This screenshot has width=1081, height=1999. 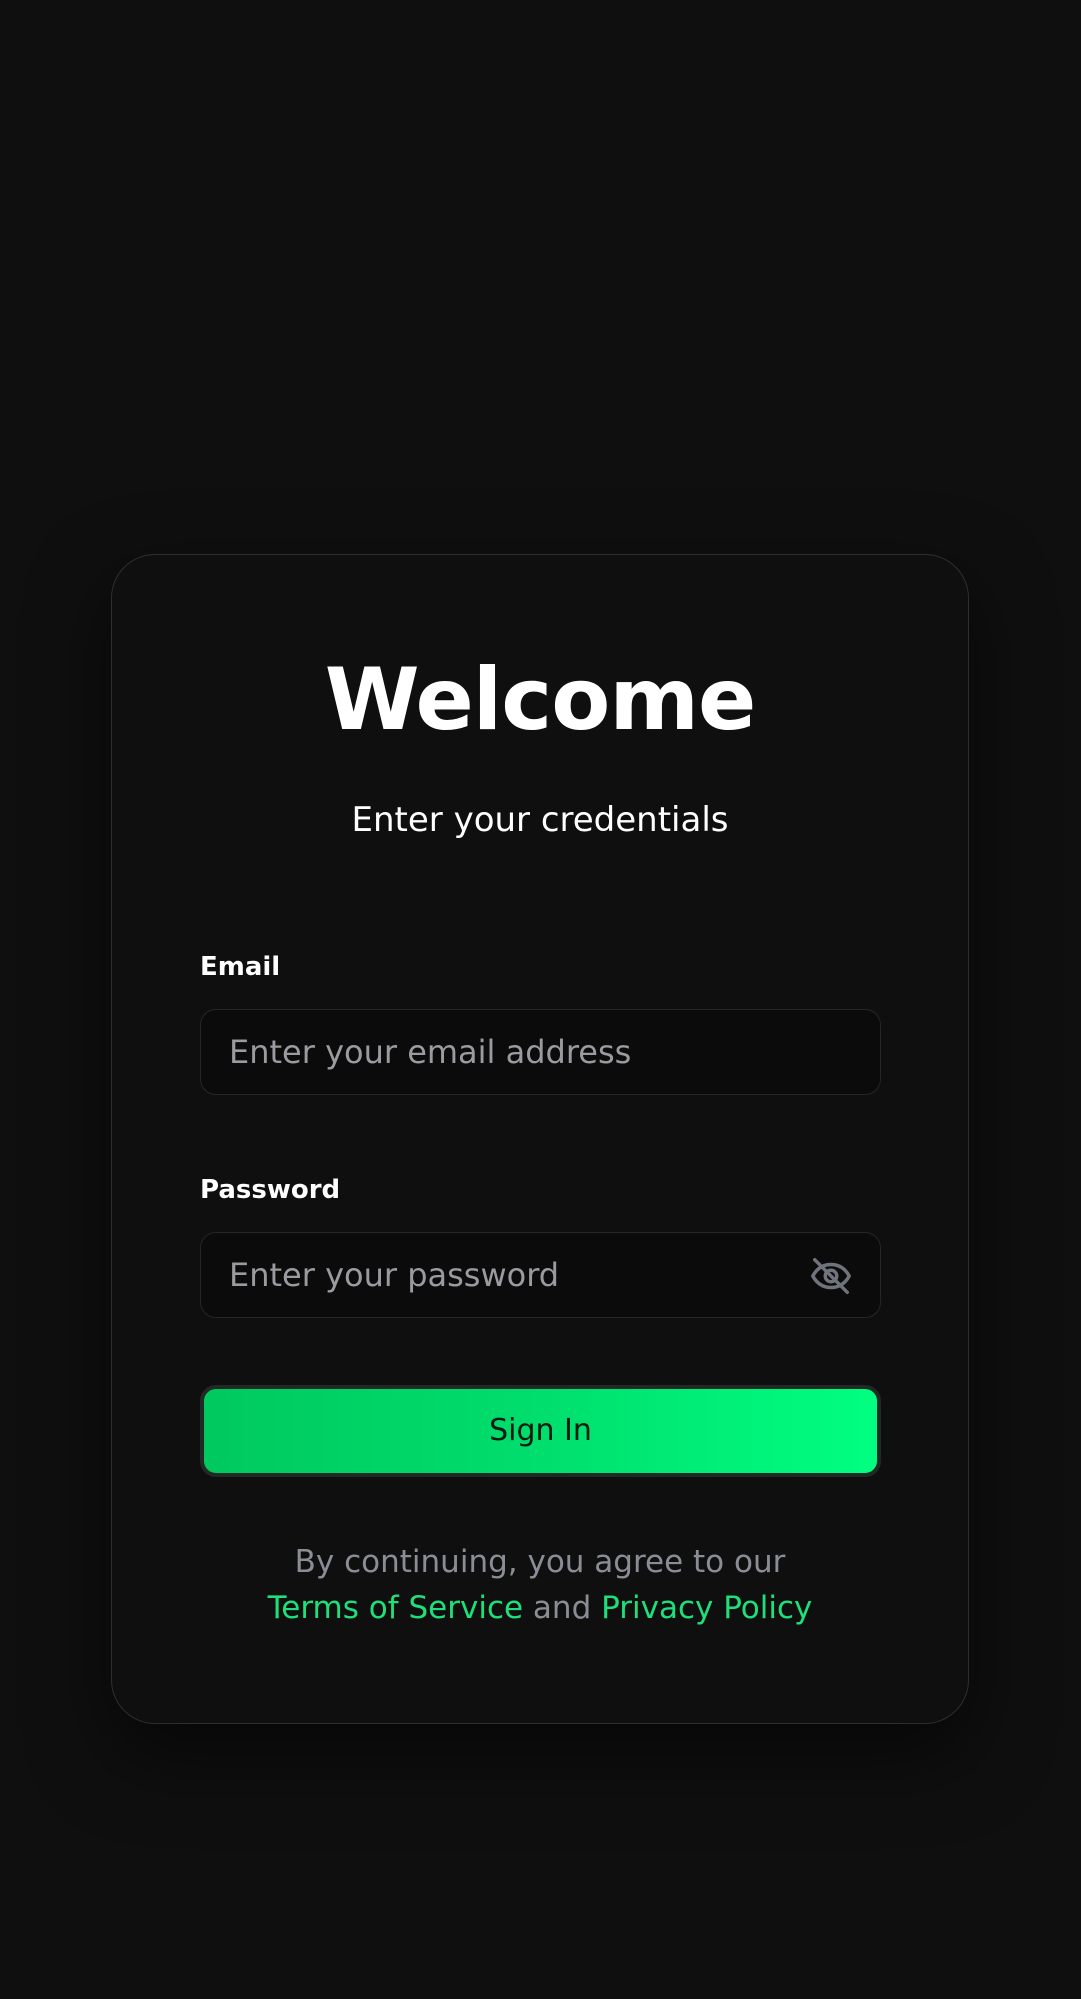 I want to click on legal-links: Terms of Service and Privacy Policy, so click(x=540, y=1608).